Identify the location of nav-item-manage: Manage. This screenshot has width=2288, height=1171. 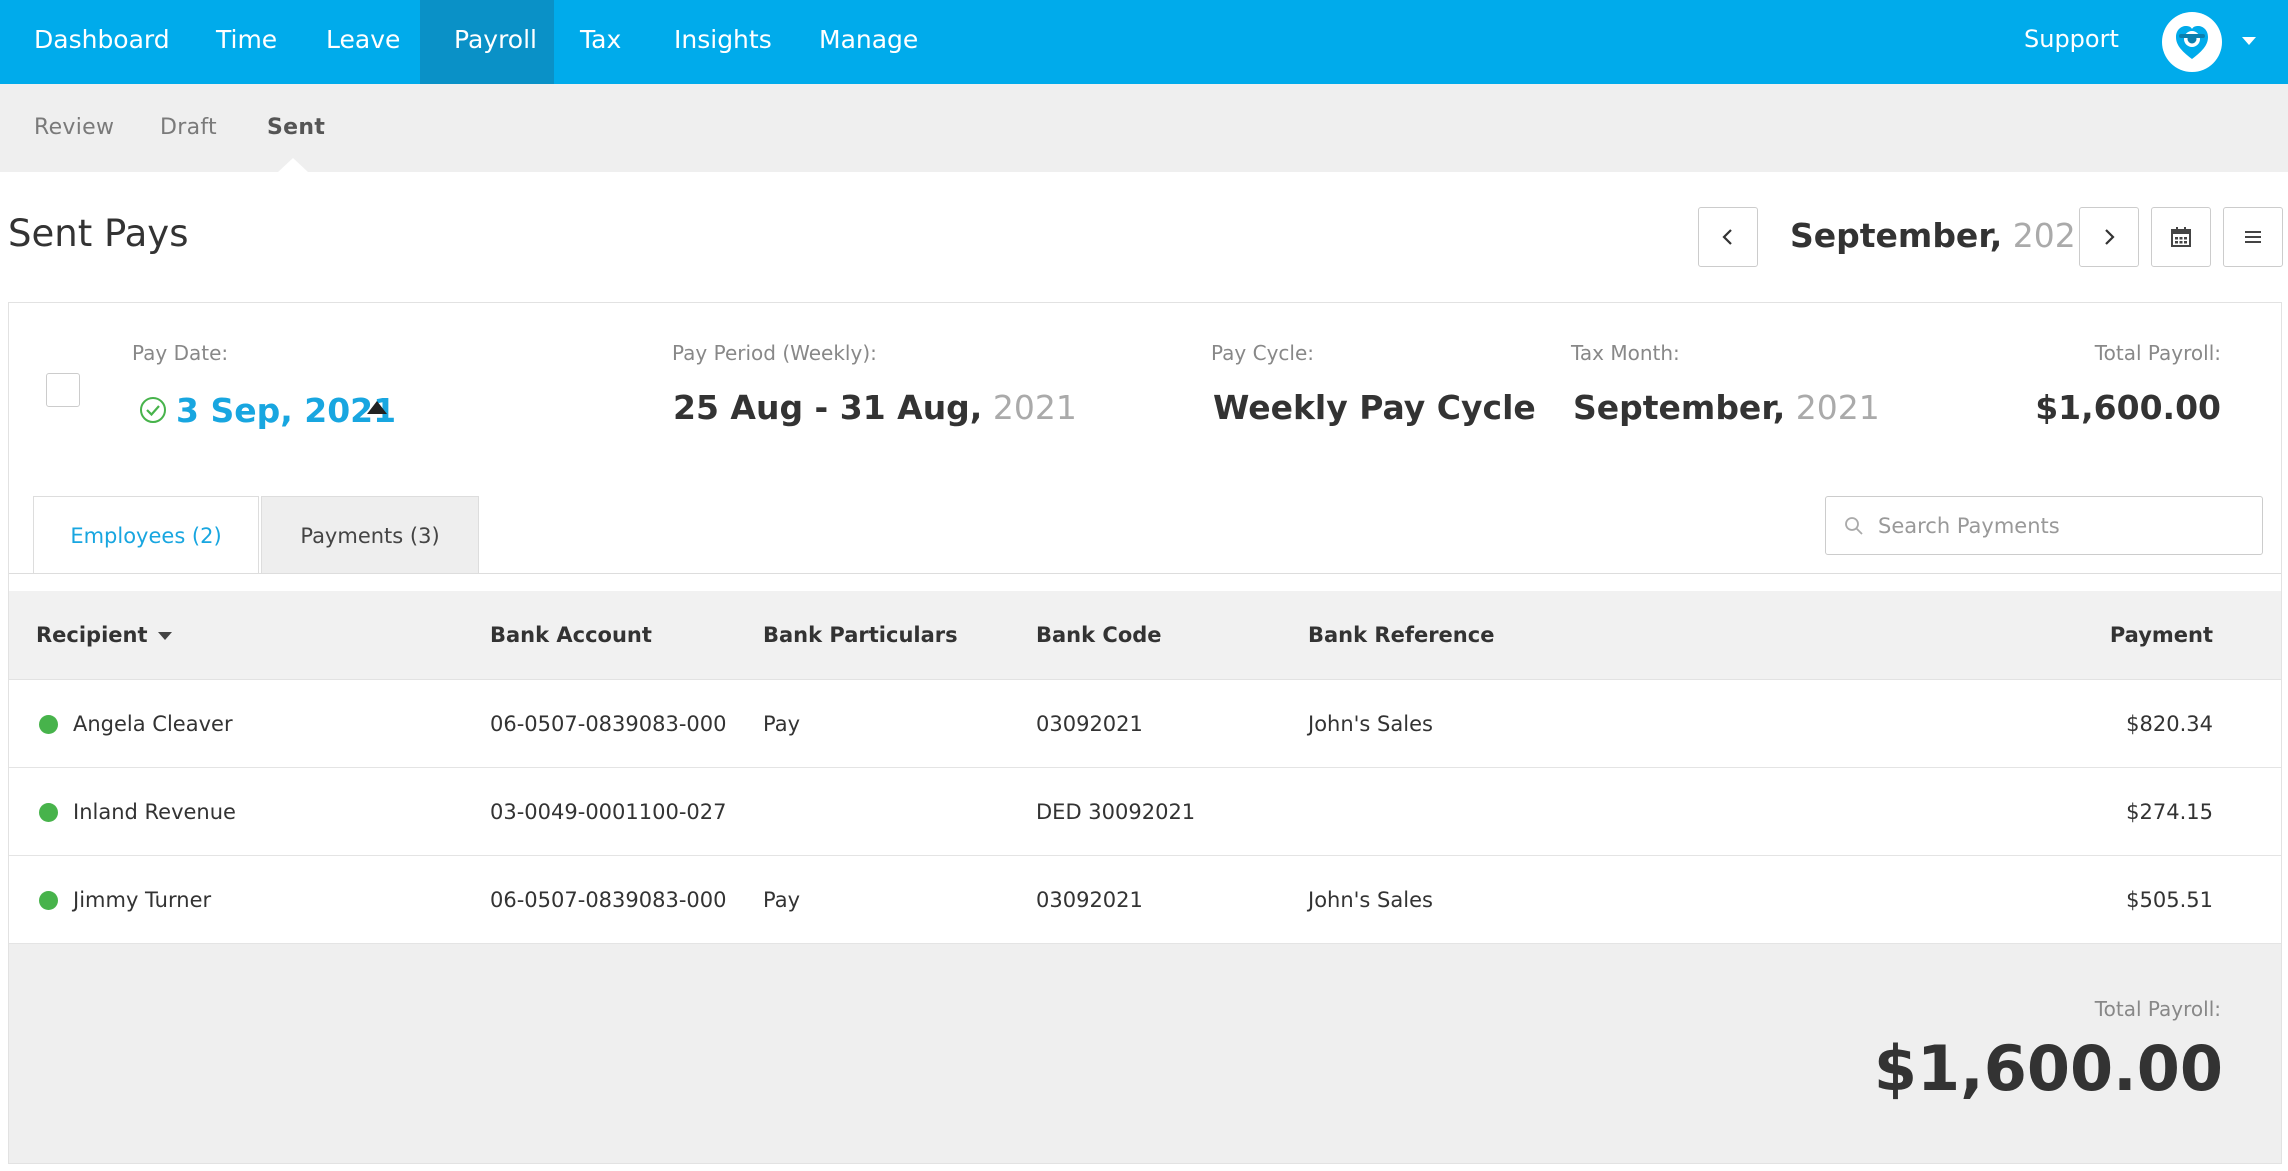
(868, 42).